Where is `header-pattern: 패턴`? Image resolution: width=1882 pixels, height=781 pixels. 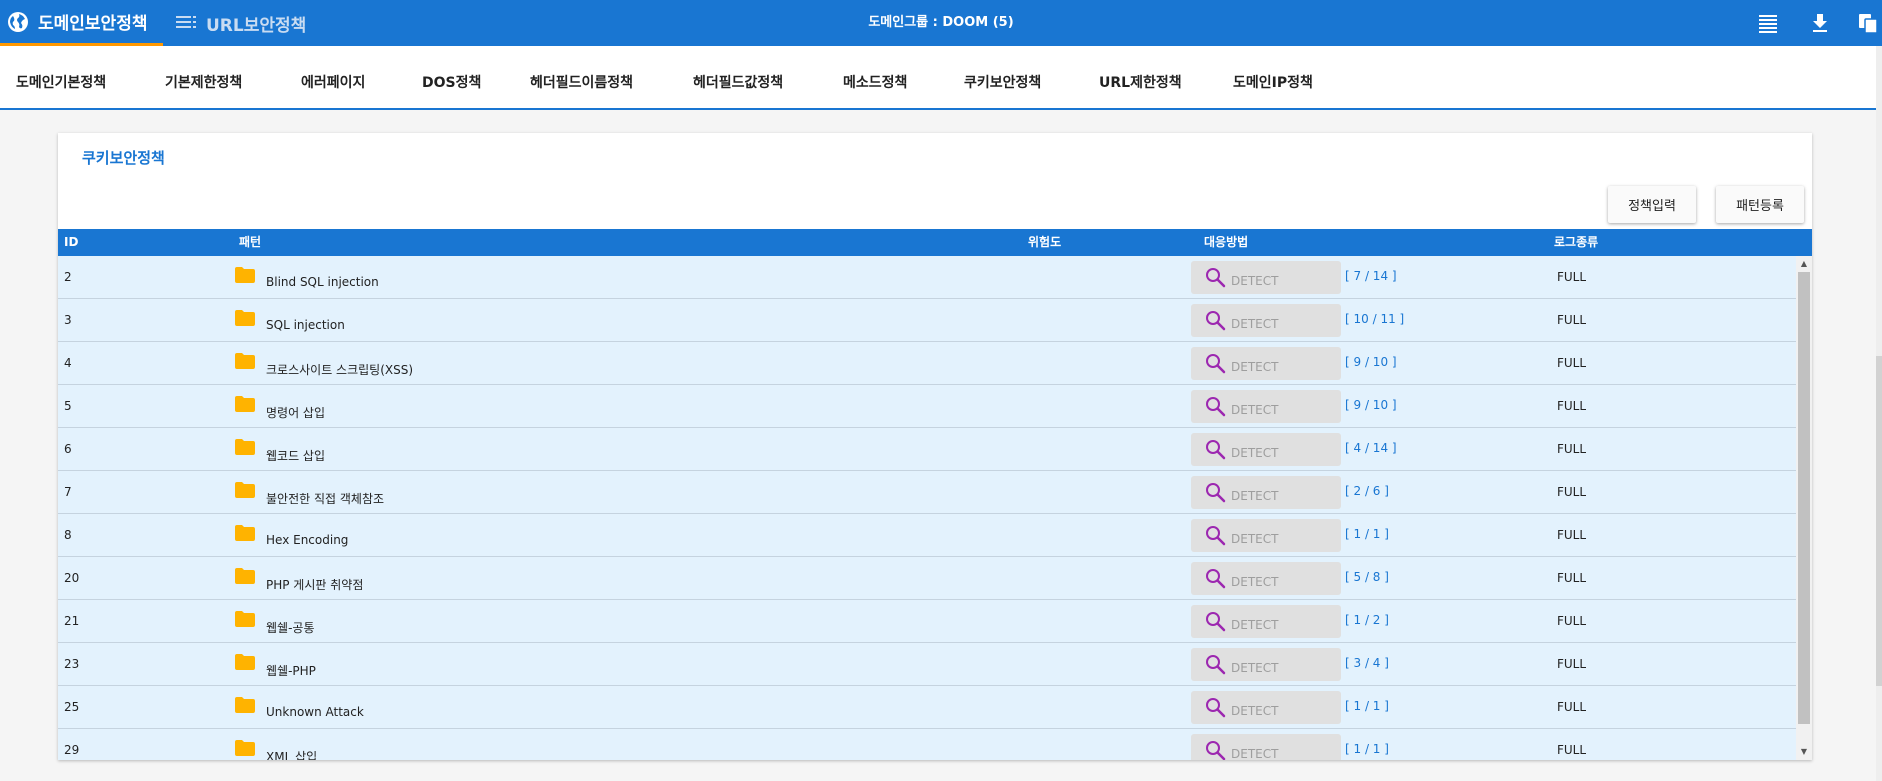
header-pattern: 패턴 is located at coordinates (250, 242).